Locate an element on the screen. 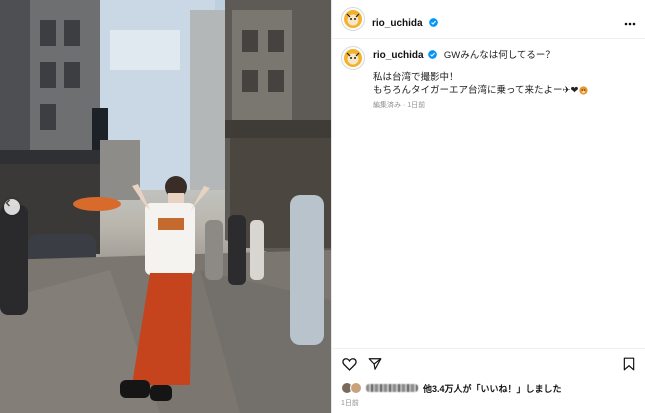 This screenshot has height=413, width=645. heart-icon is located at coordinates (349, 364).